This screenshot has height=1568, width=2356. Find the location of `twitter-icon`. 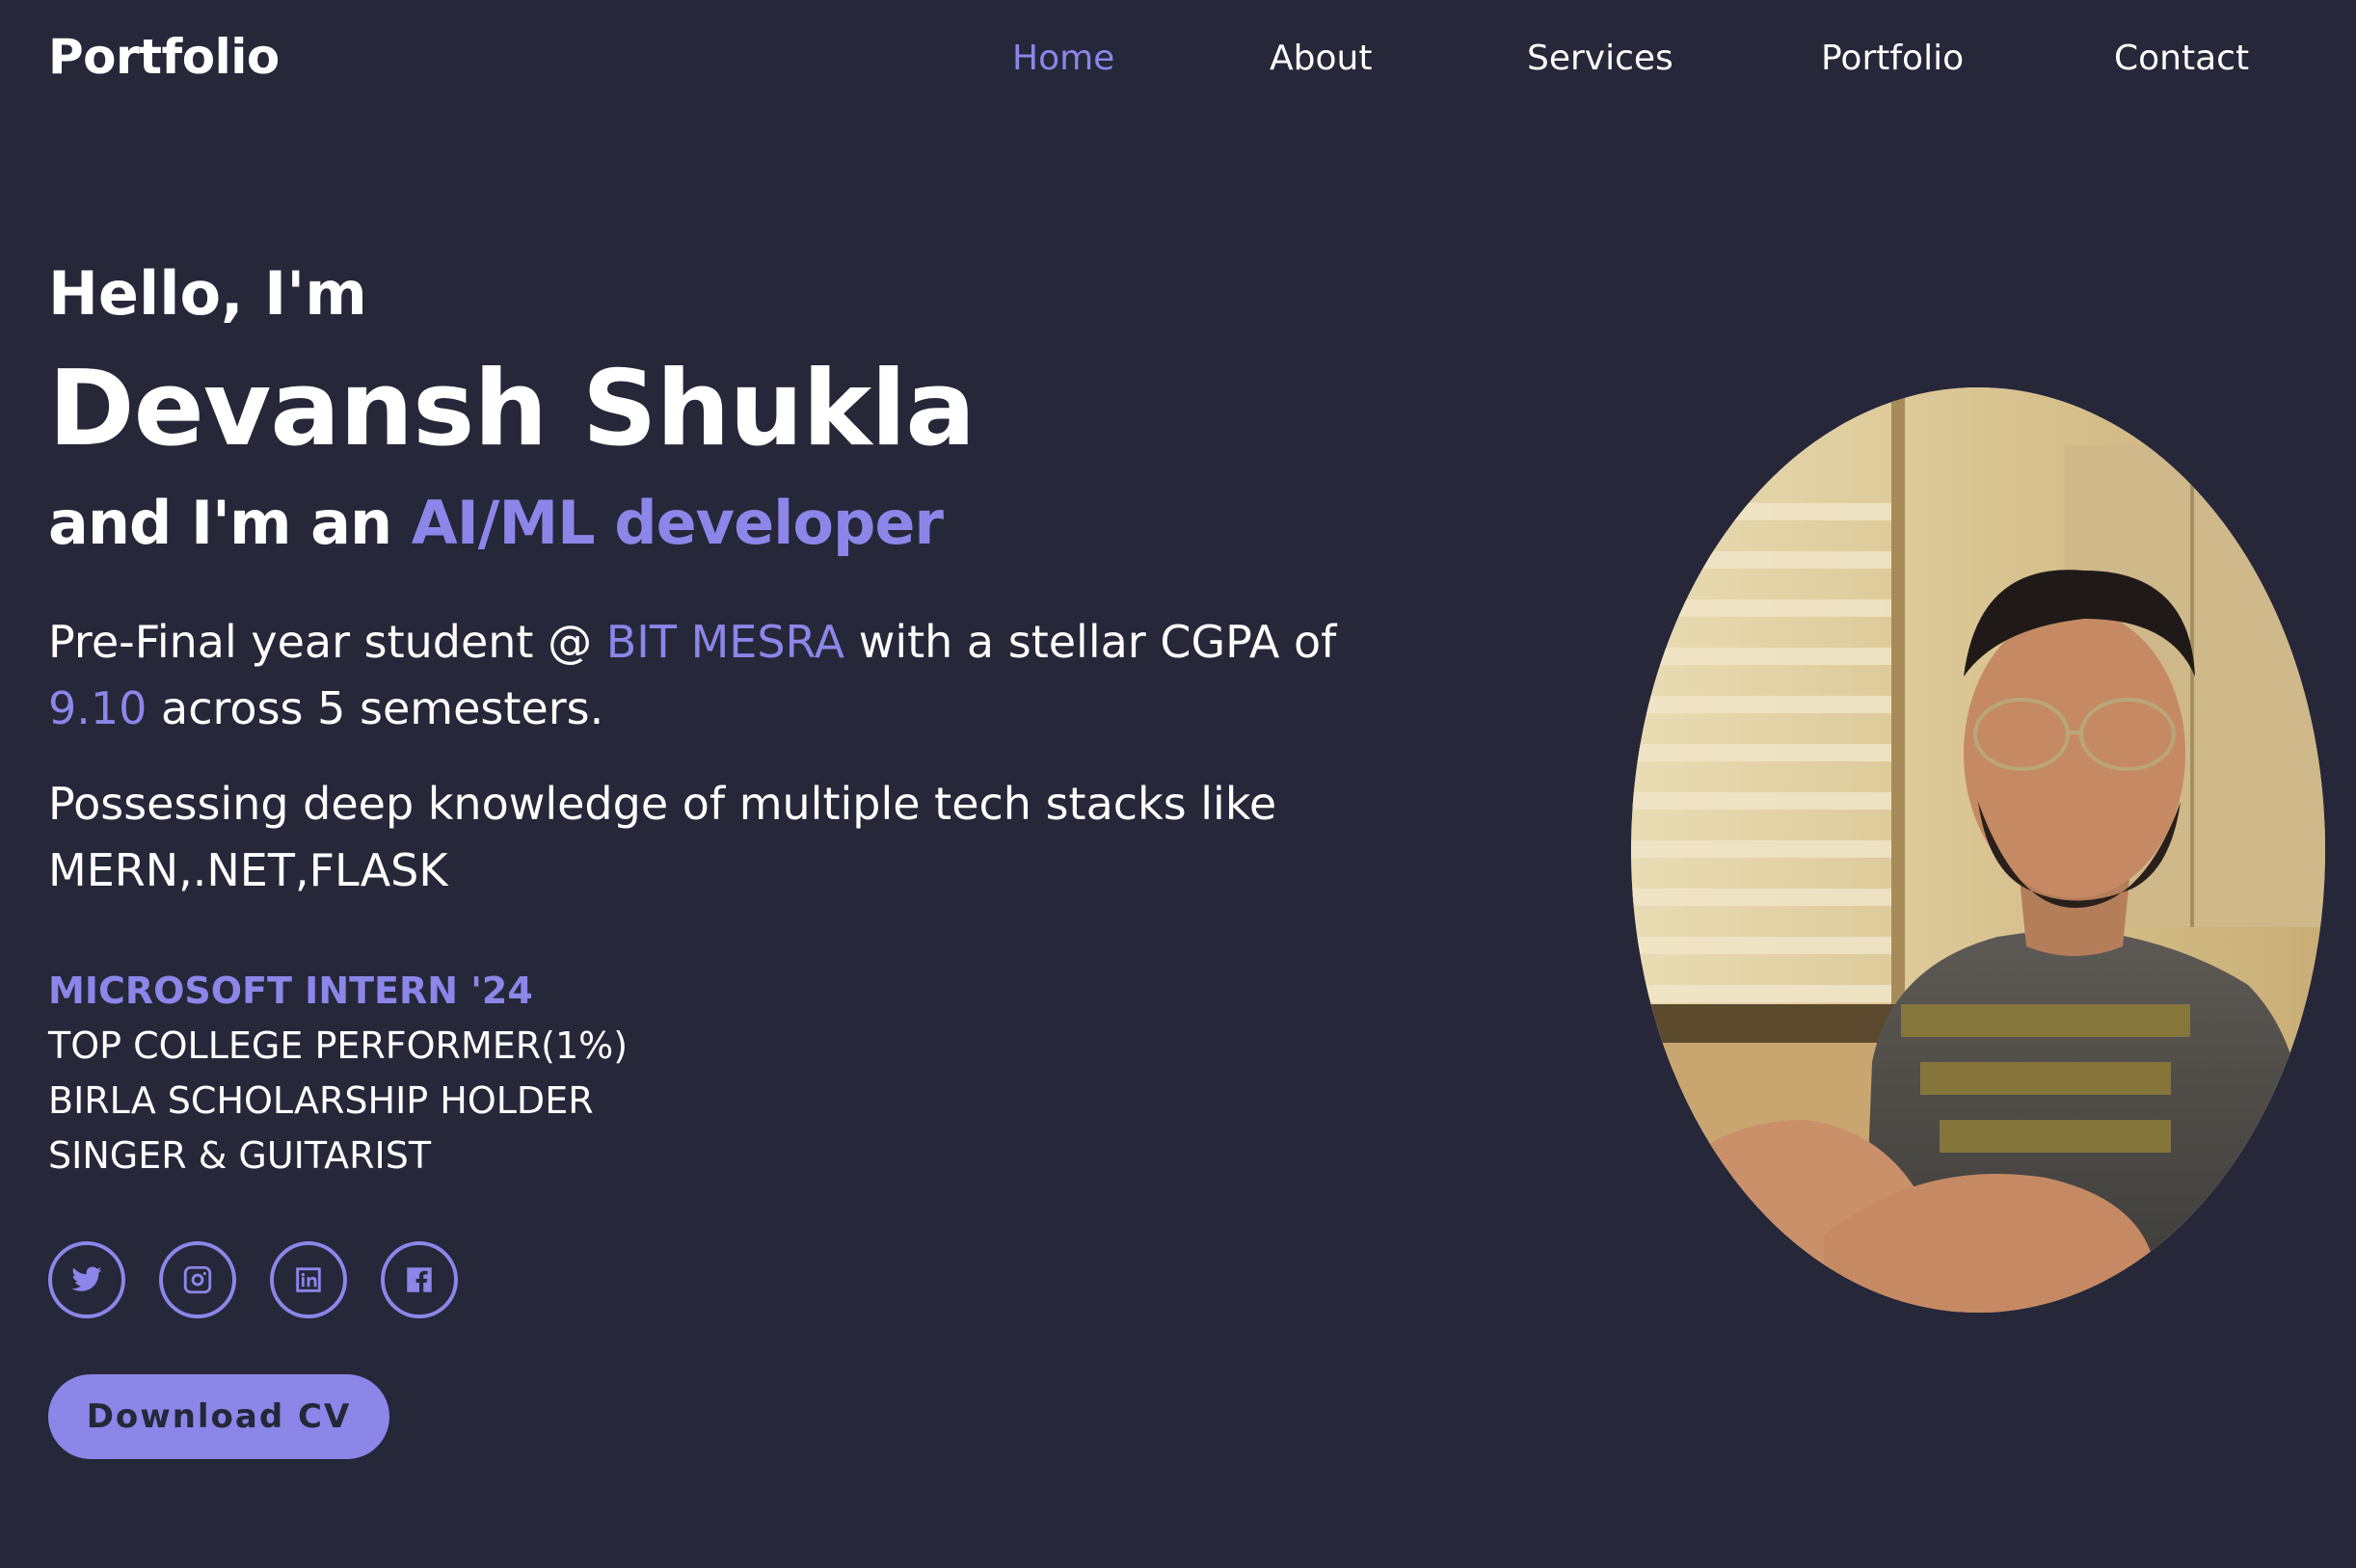

twitter-icon is located at coordinates (86, 1279).